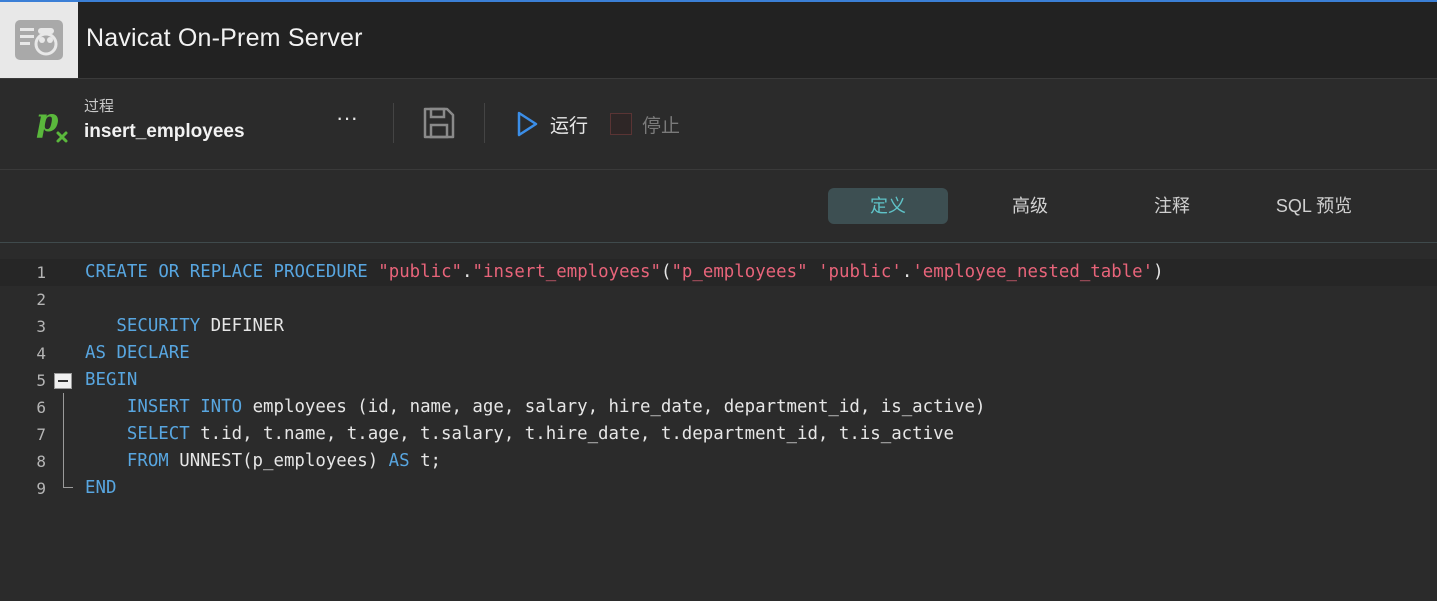  What do you see at coordinates (718, 326) in the screenshot?
I see `code-line: 3 SECURITY DEFINER` at bounding box center [718, 326].